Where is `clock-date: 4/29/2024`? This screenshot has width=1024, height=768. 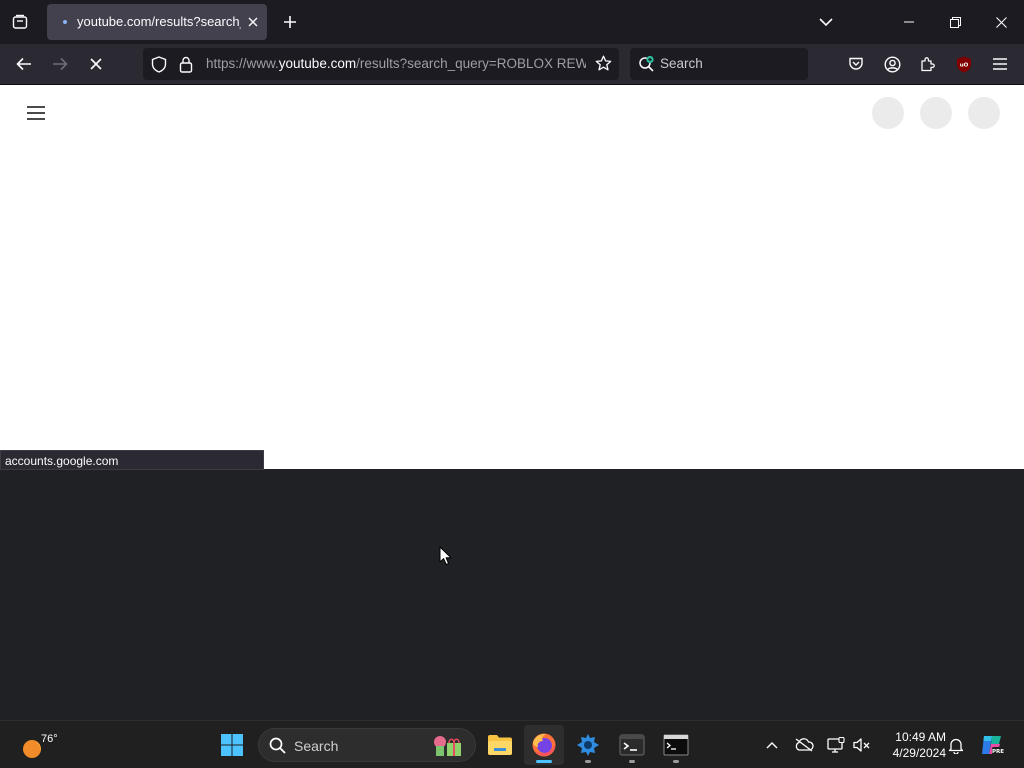
clock-date: 4/29/2024 is located at coordinates (919, 753).